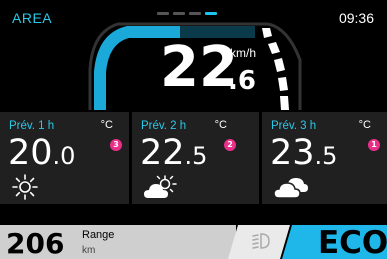 The height and width of the screenshot is (259, 387). I want to click on range-unit: km, so click(89, 250).